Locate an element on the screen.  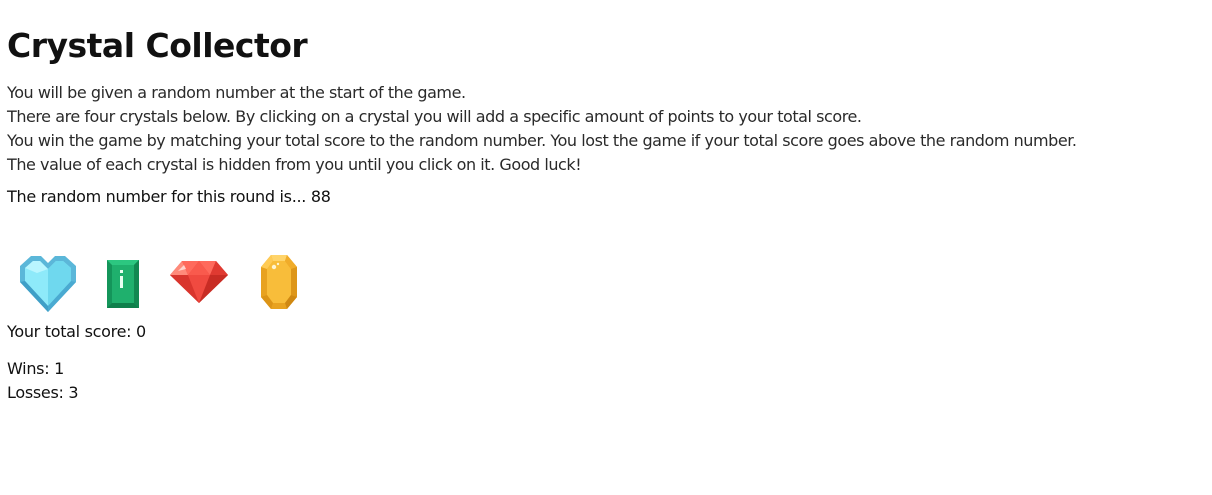
page-title: Crystal Collector is located at coordinates (157, 45).